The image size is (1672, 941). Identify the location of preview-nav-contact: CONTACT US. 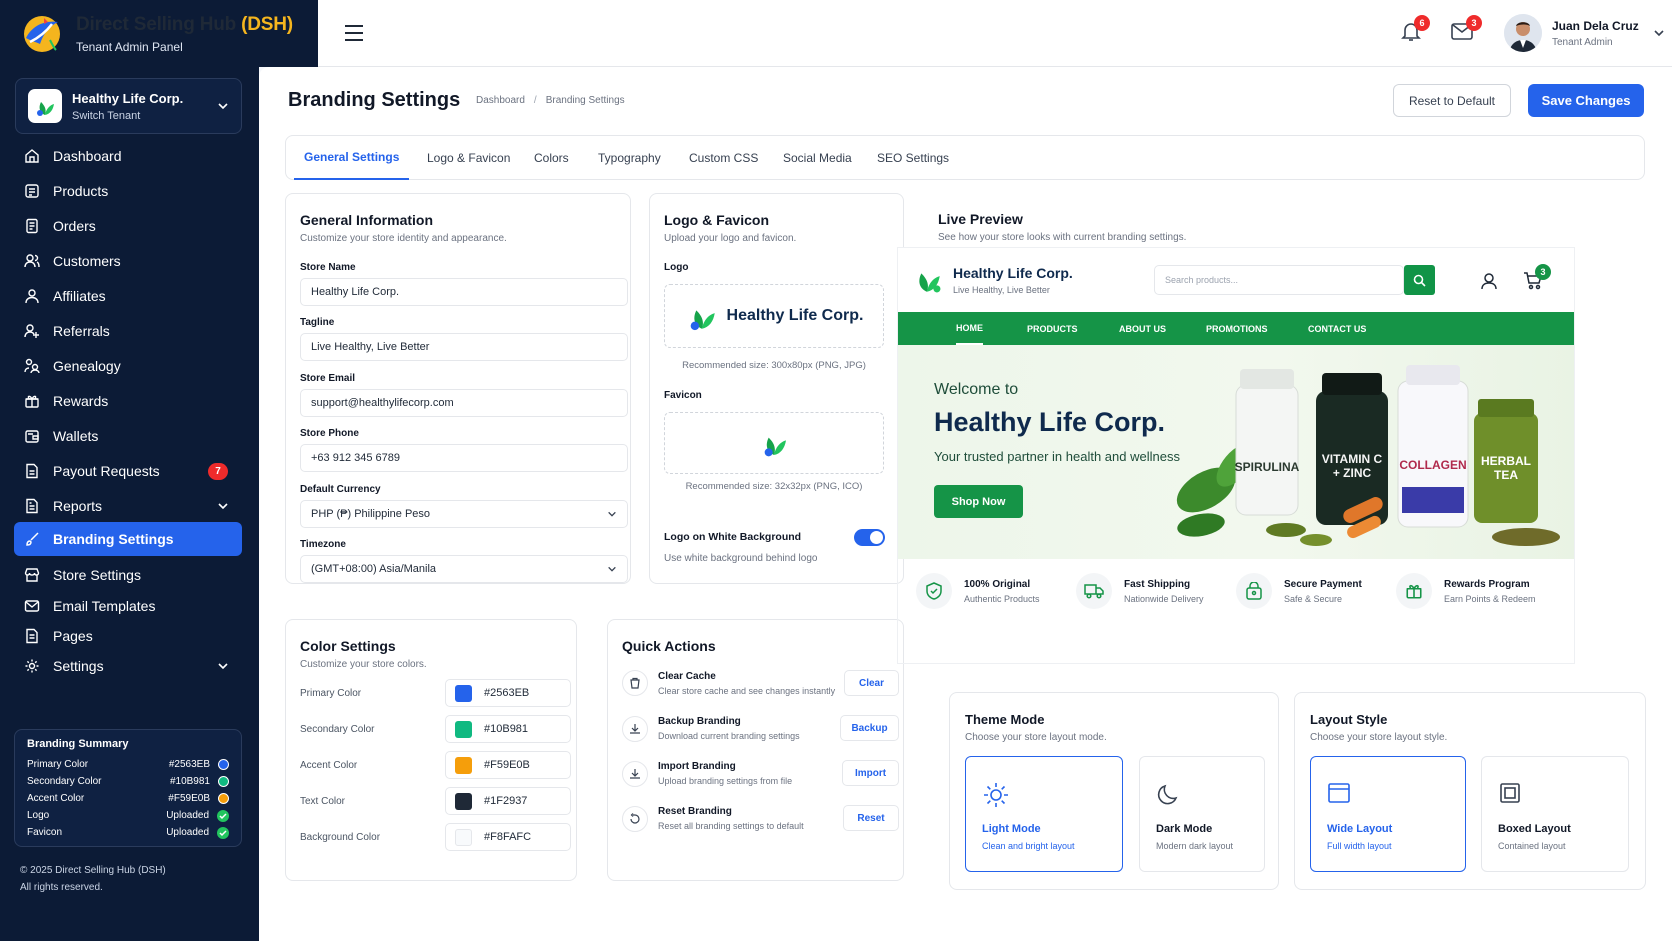
(1337, 328).